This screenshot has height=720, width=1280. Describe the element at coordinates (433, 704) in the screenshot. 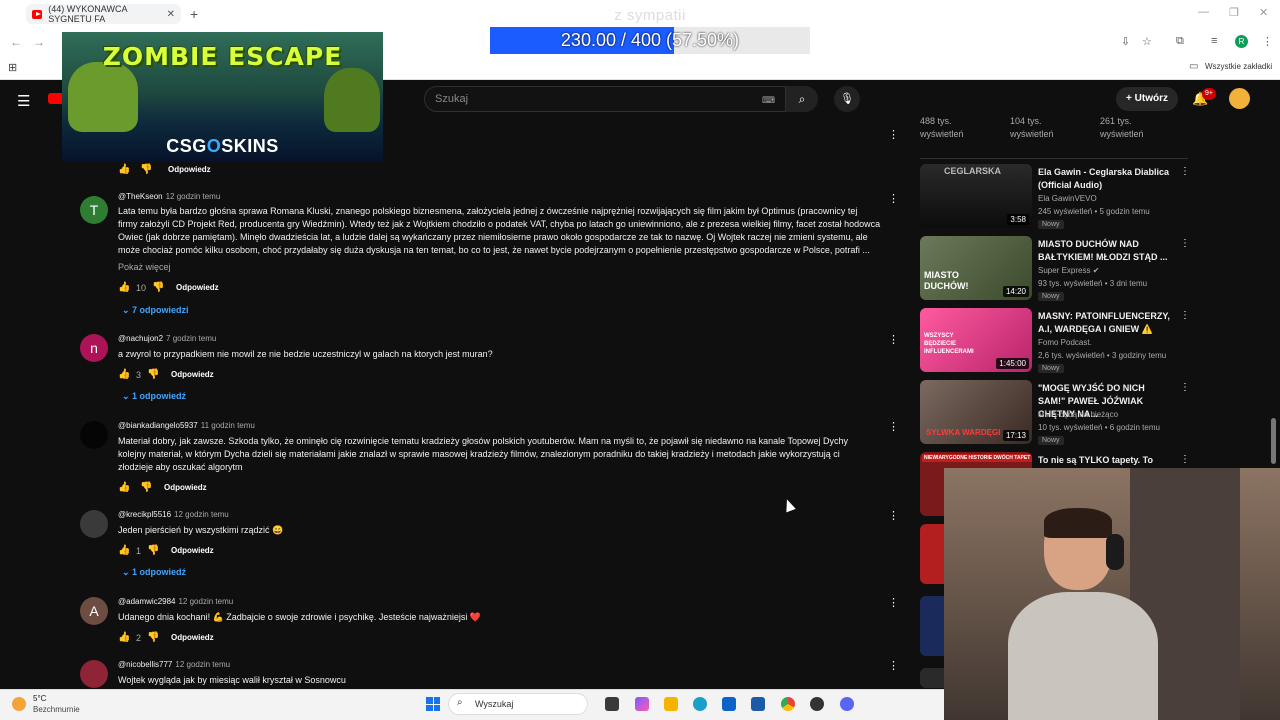

I see `windows-start-icon` at that location.